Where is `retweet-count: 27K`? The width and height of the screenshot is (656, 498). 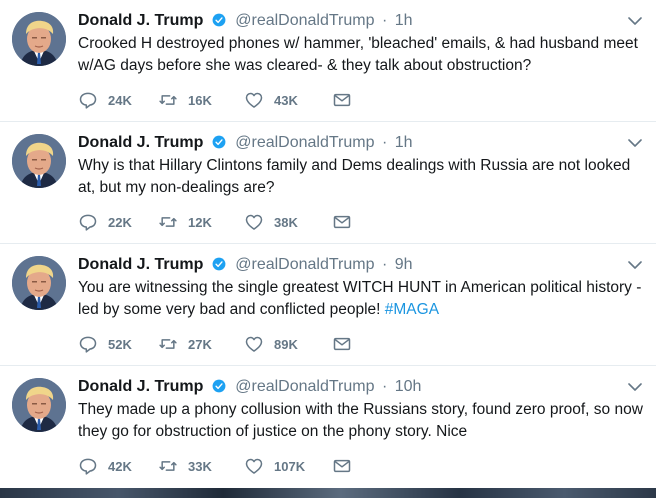 retweet-count: 27K is located at coordinates (200, 344).